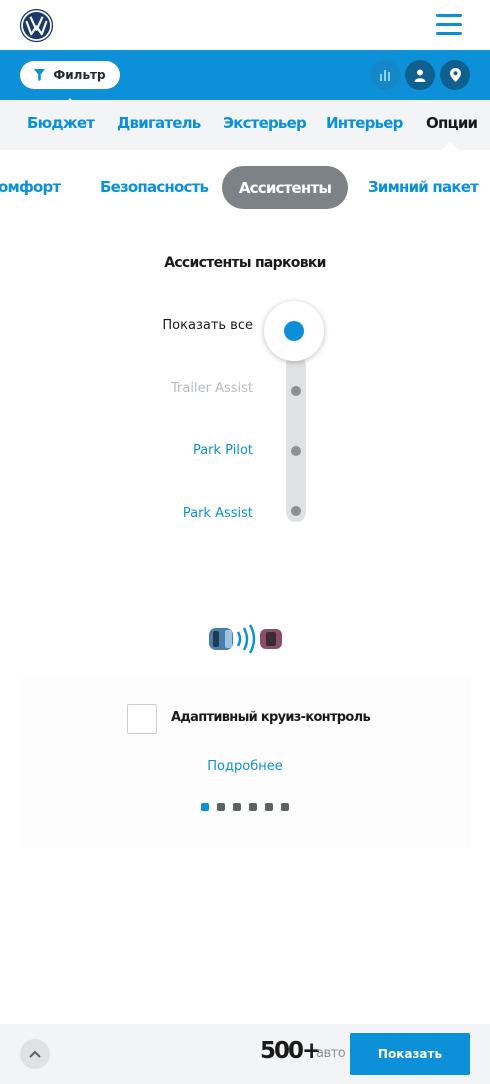 The height and width of the screenshot is (1084, 490). Describe the element at coordinates (245, 639) in the screenshot. I see `adaptive-cruise-control-icon` at that location.